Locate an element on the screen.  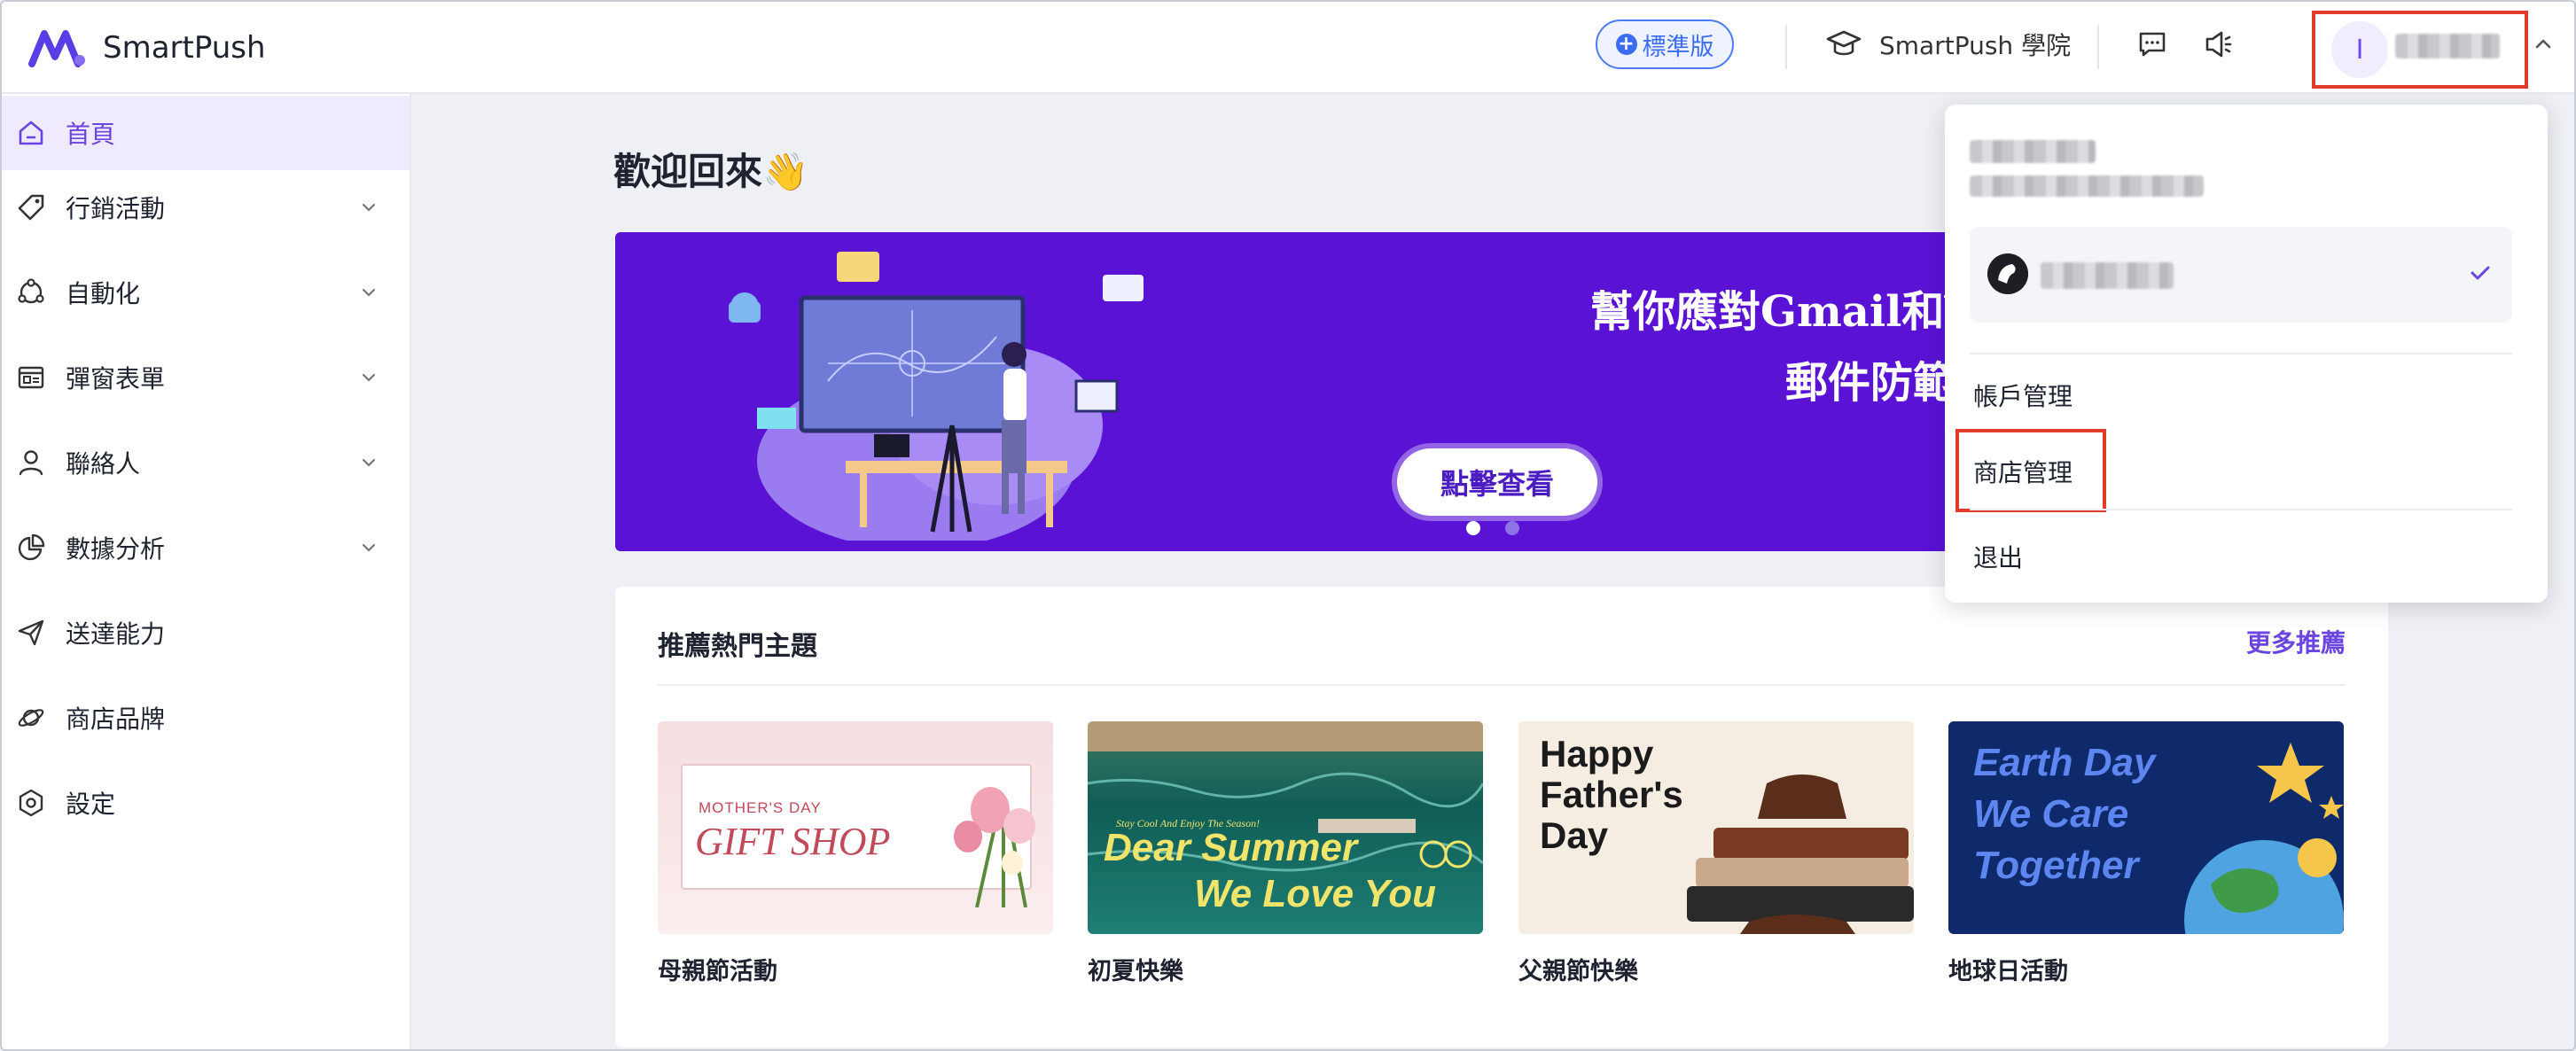
theme-thumbnail-fathers-day: Happy Father's Day is located at coordinates (1716, 827).